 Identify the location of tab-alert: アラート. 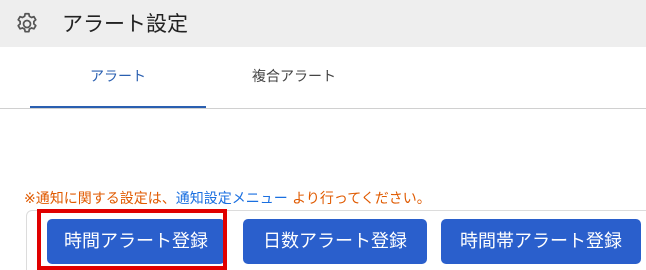
(118, 77).